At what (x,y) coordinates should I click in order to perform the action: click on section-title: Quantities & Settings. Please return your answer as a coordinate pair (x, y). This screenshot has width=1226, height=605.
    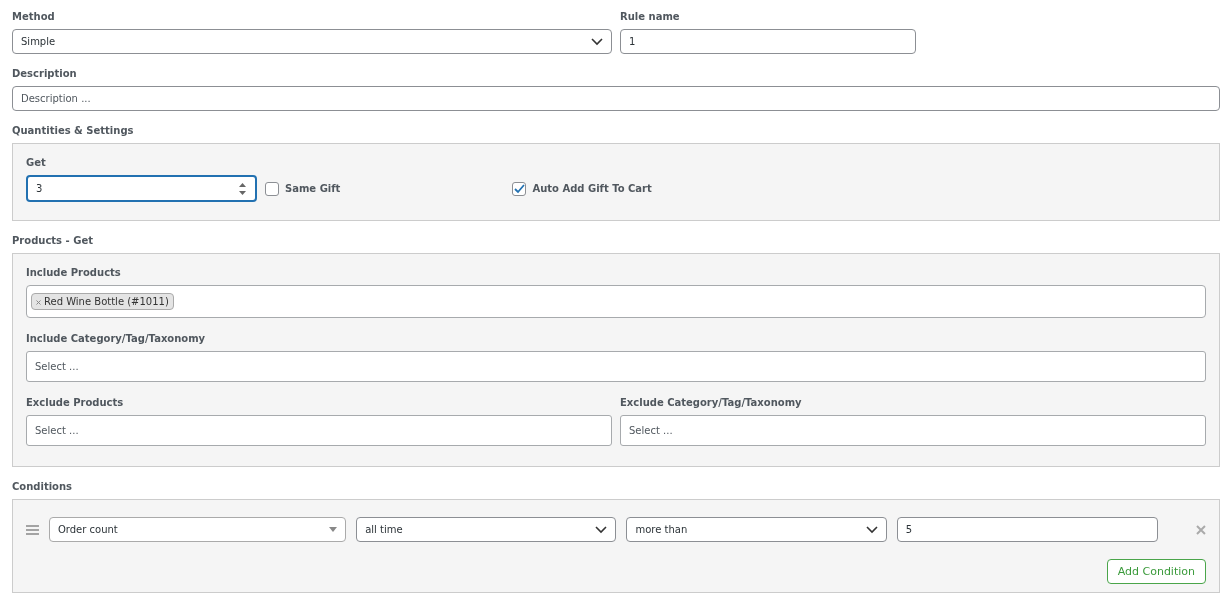
    Looking at the image, I should click on (73, 131).